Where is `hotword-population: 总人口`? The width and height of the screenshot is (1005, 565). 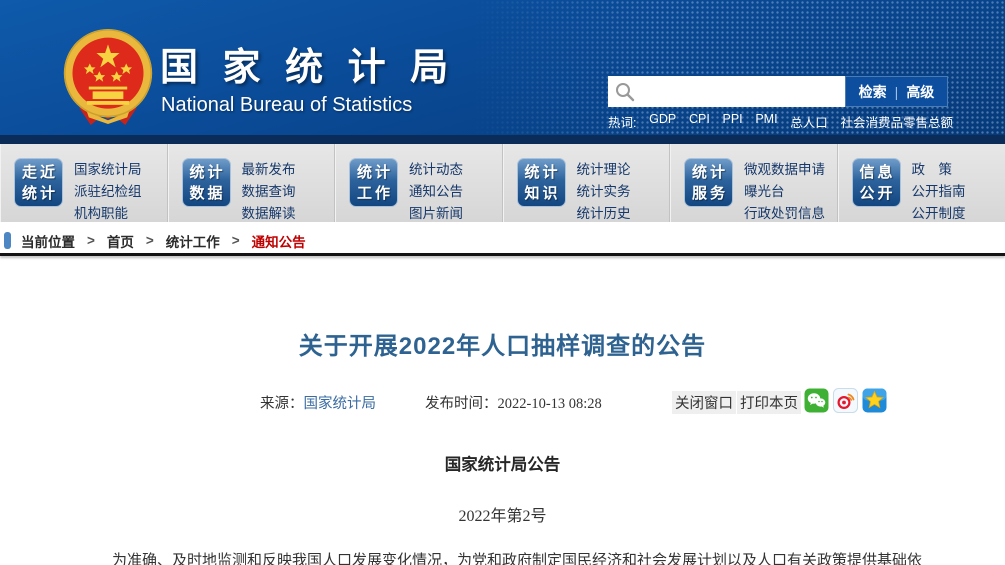 hotword-population: 总人口 is located at coordinates (809, 121).